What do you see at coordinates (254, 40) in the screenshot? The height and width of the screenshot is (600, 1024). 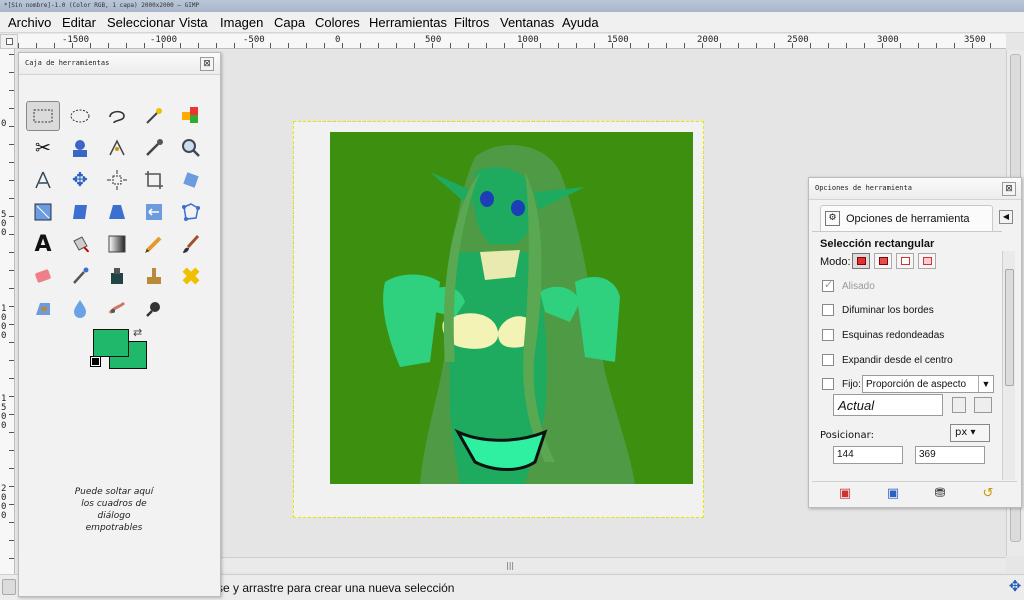 I see `ruler-label: -500` at bounding box center [254, 40].